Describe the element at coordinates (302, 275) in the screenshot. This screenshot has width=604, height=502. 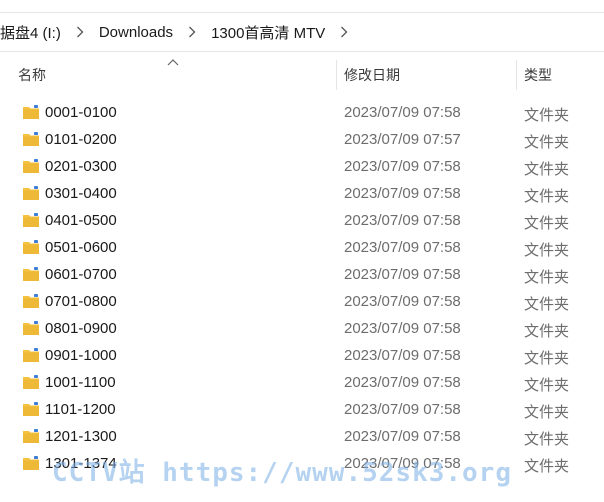
I see `file-row: 0601-0700 2023/07/09 07:58 文件夹` at that location.